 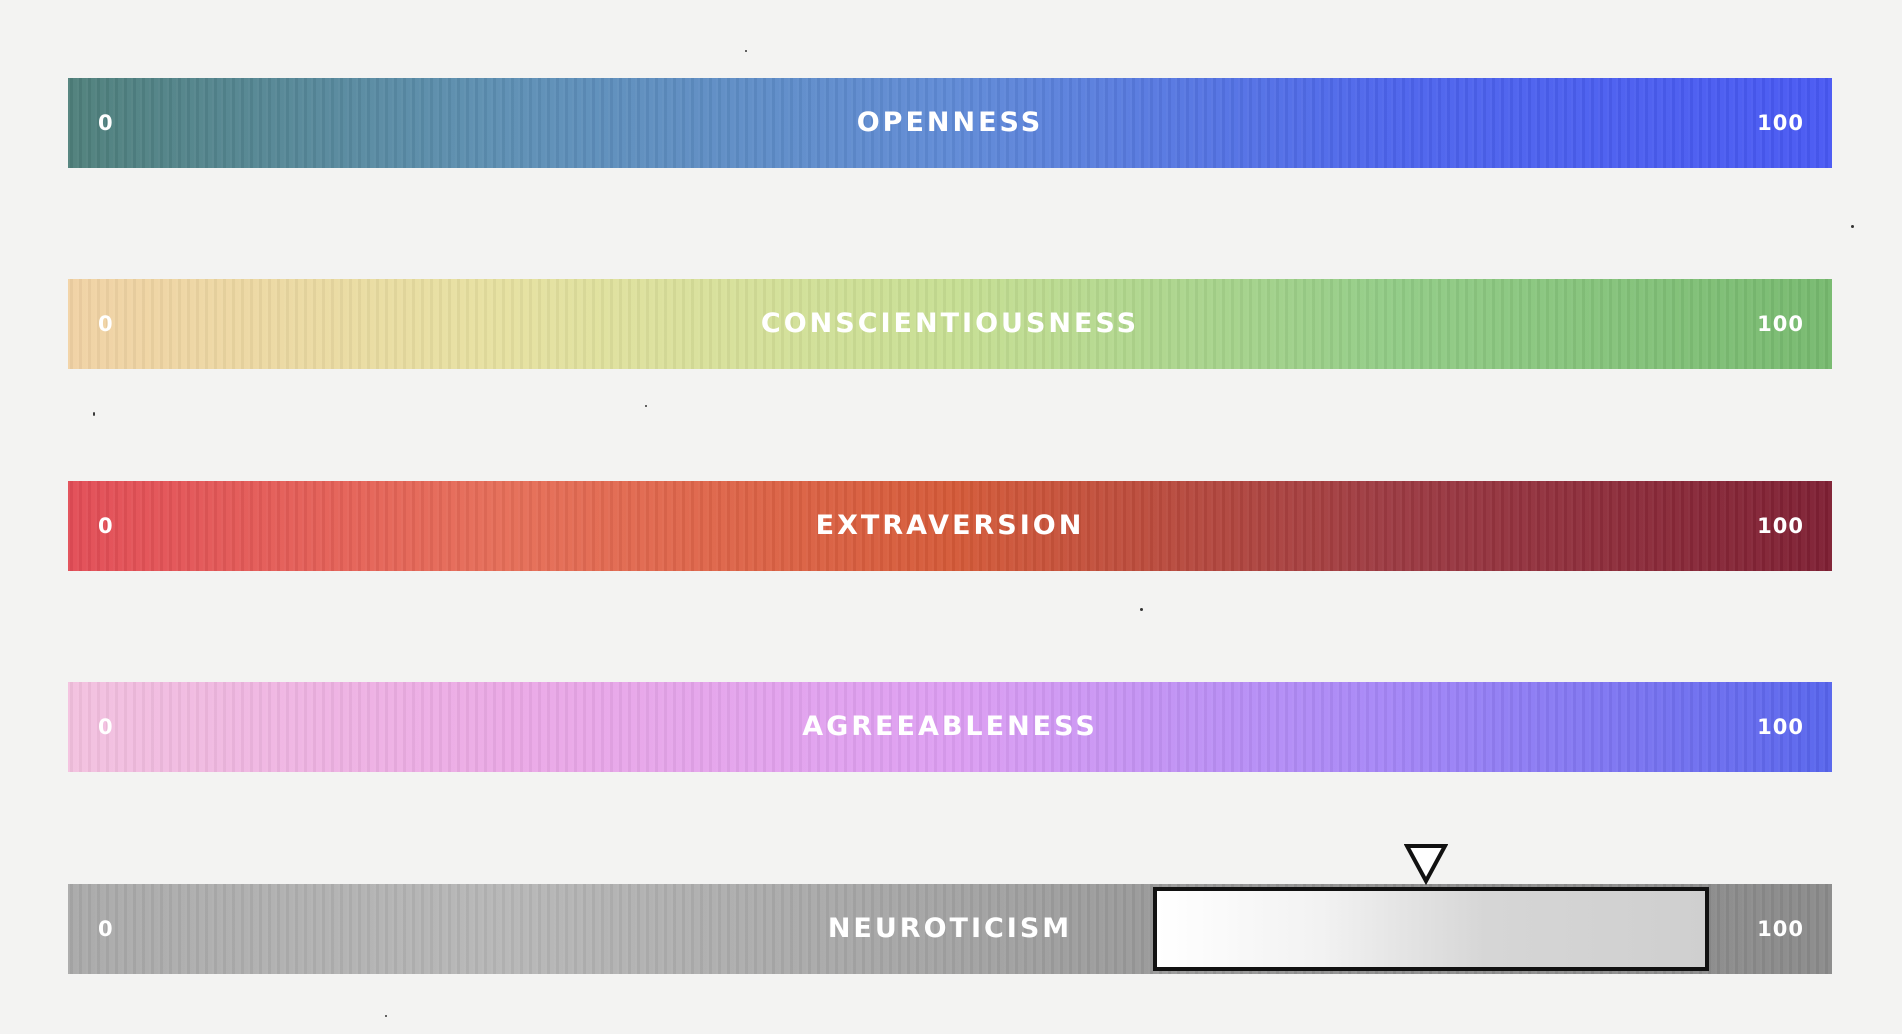 I want to click on trait-bar-extraversion: 0 EXTRAVERSION 100, so click(x=950, y=526).